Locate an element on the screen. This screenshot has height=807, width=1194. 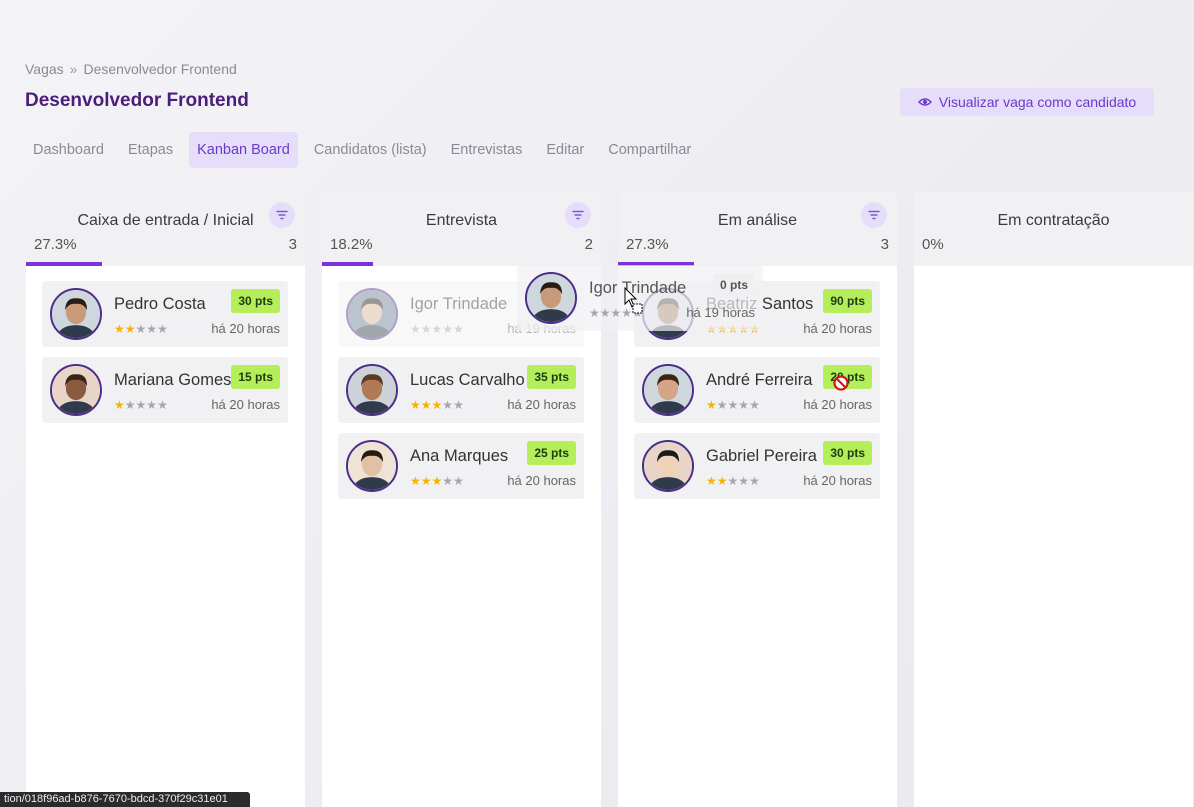
candidate-card: Igor Trindade 0 pts ★ ★ ★ ★ ★ há 19 horas is located at coordinates (461, 314).